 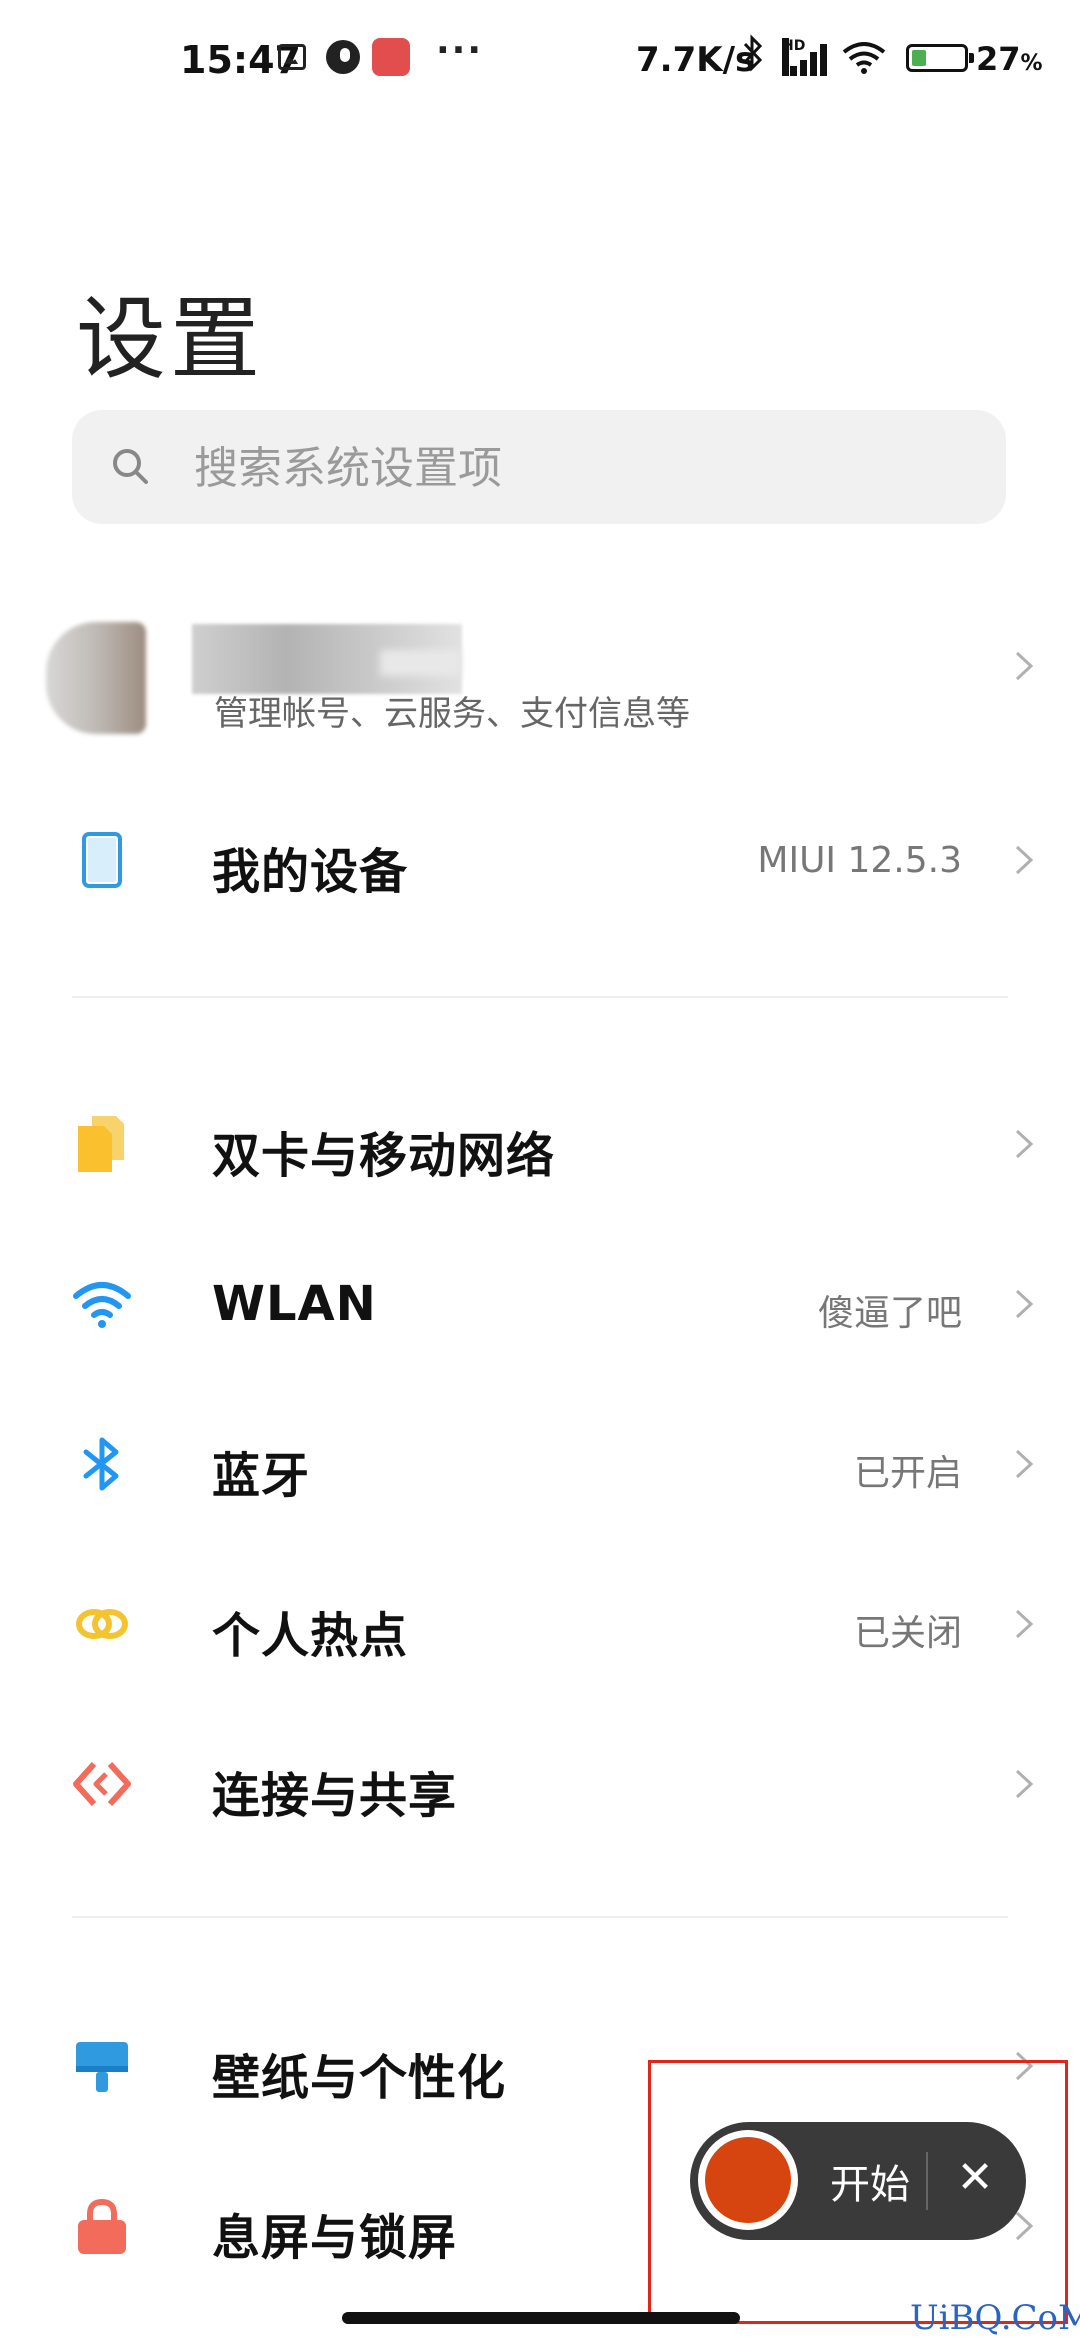 I want to click on settings-row-my-device: 我的设备 MIUI 12.5.3, so click(x=540, y=859).